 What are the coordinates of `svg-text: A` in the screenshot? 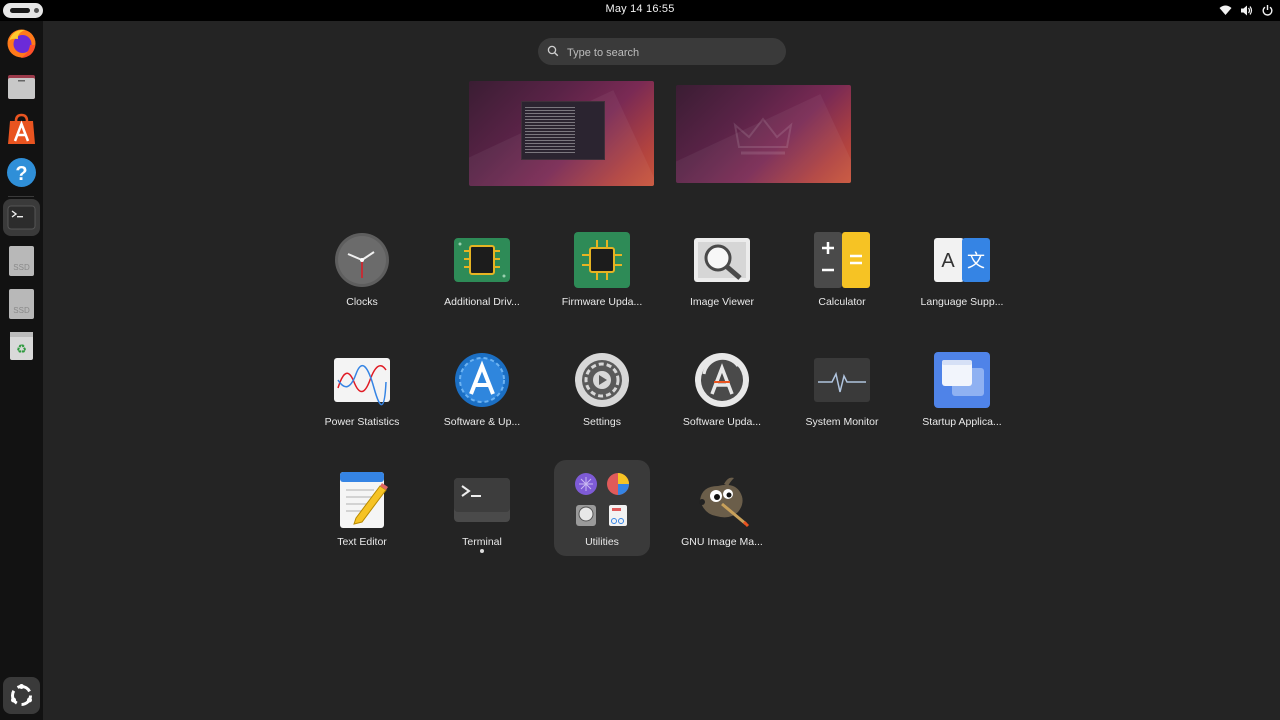 It's located at (948, 261).